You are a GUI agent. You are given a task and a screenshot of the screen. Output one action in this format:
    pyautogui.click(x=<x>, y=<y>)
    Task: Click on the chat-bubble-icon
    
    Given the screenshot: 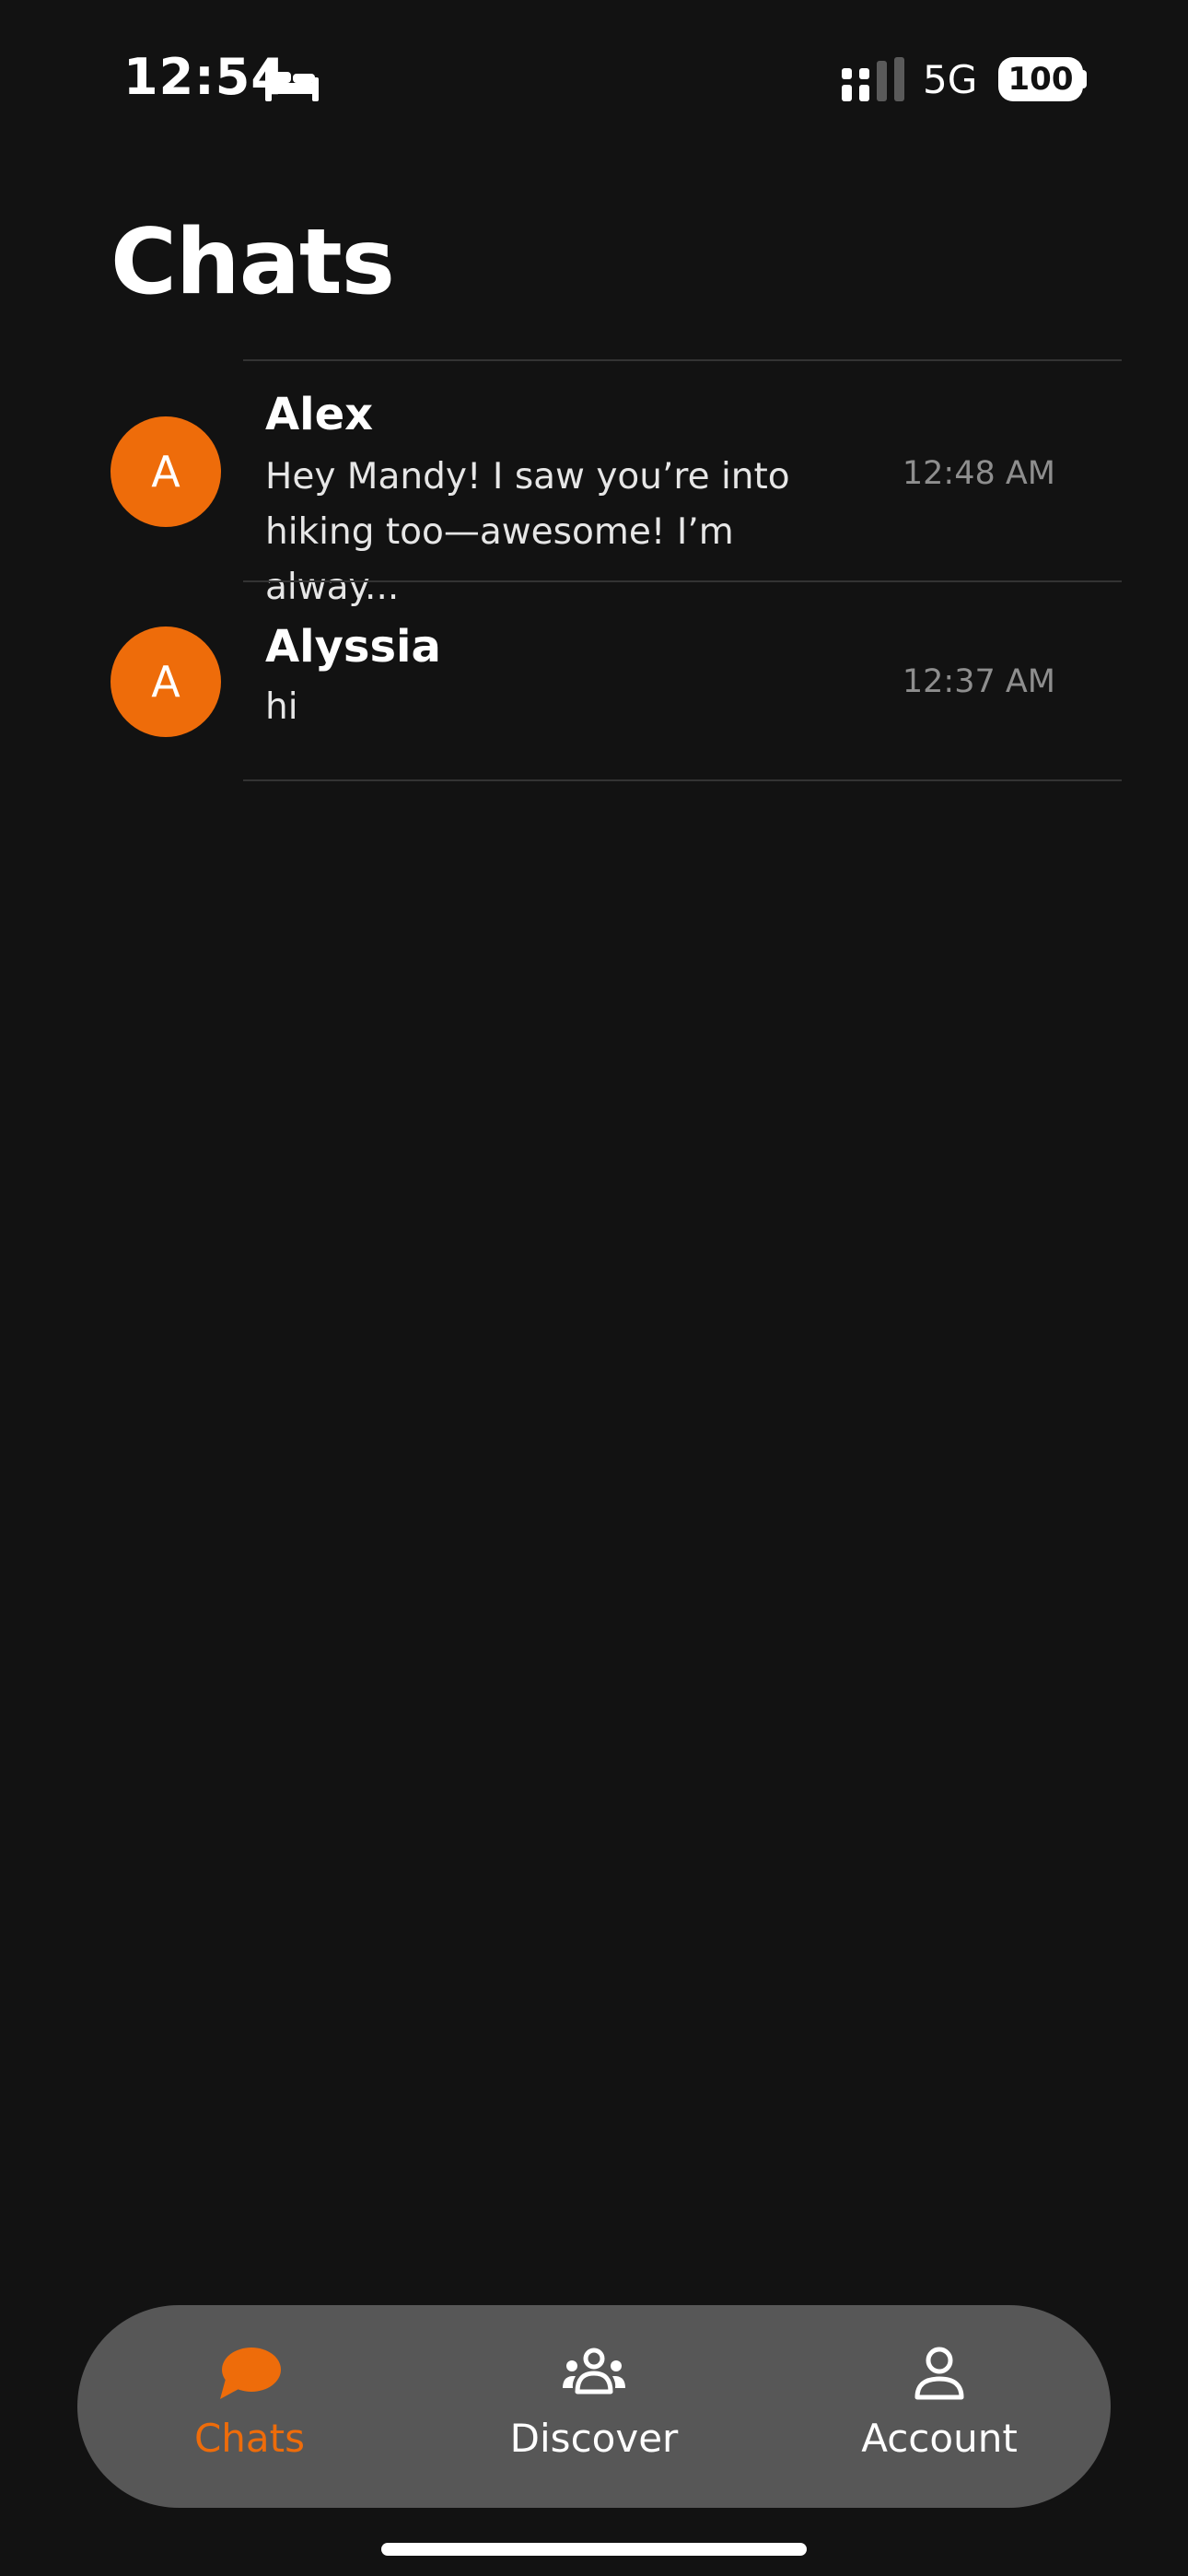 What is the action you would take?
    pyautogui.click(x=250, y=2373)
    